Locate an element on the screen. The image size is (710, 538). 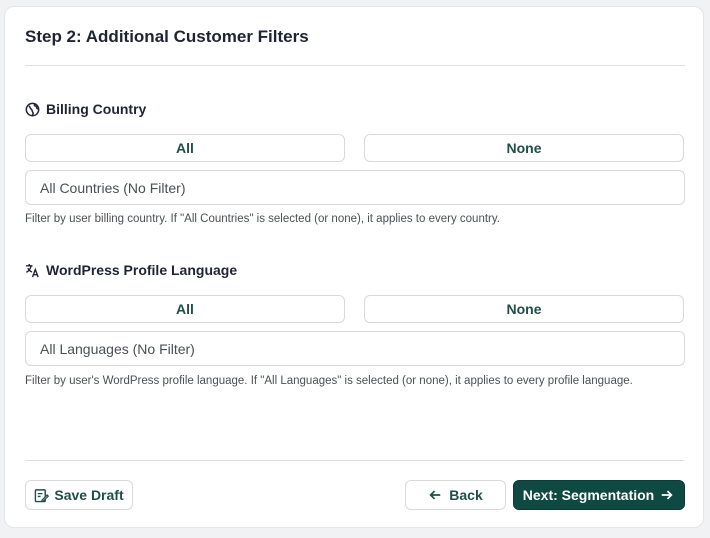
profile-language-select-value: All Languages (No Filter) is located at coordinates (117, 348).